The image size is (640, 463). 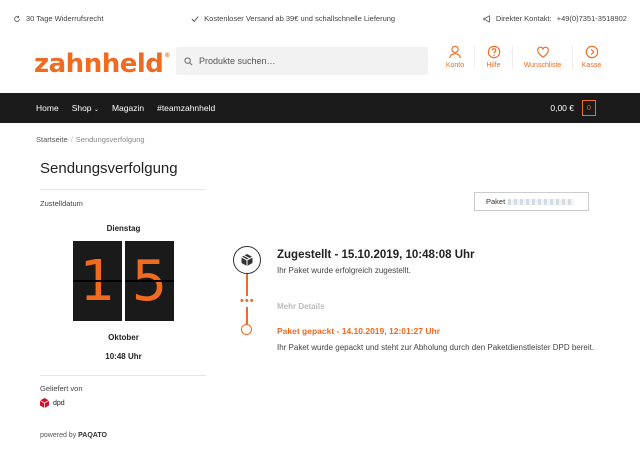 I want to click on delivery-date-label: Zustelldatum, so click(x=61, y=203).